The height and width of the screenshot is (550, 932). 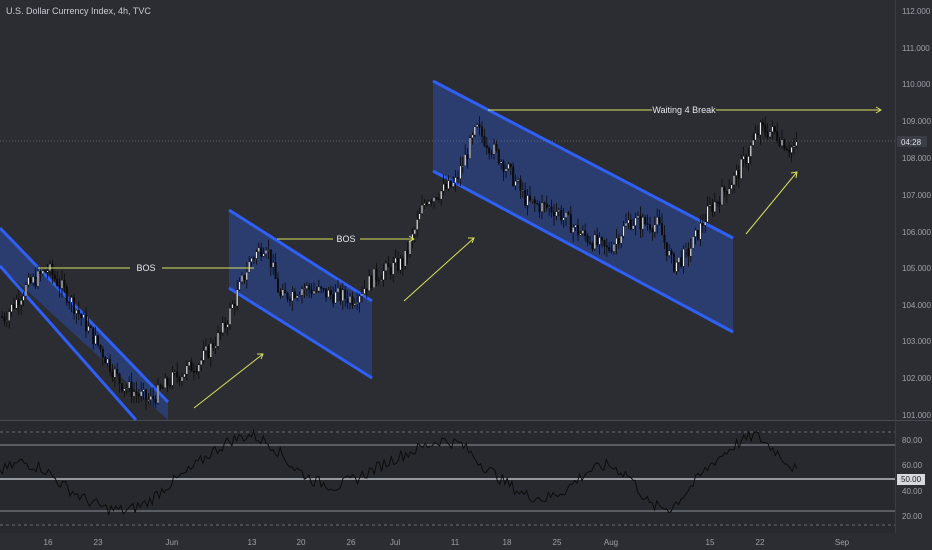 I want to click on current-price-tag-text: 04:28, so click(x=911, y=142).